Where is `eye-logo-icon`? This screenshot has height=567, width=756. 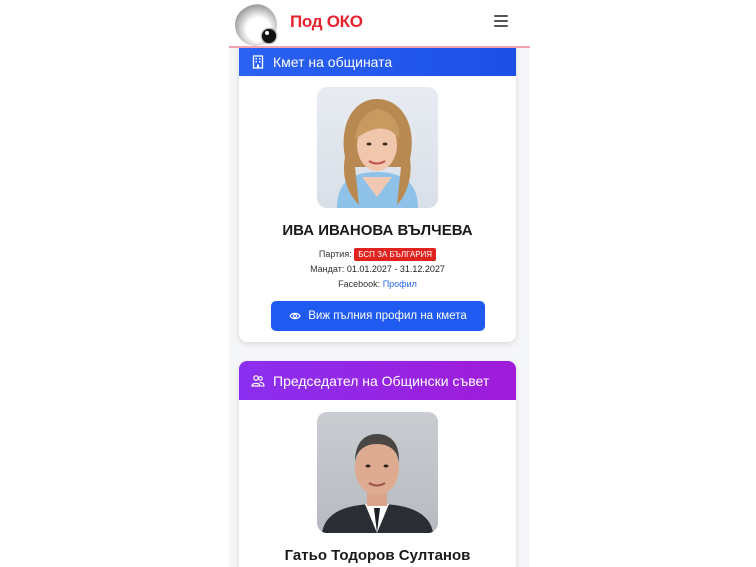 eye-logo-icon is located at coordinates (256, 25).